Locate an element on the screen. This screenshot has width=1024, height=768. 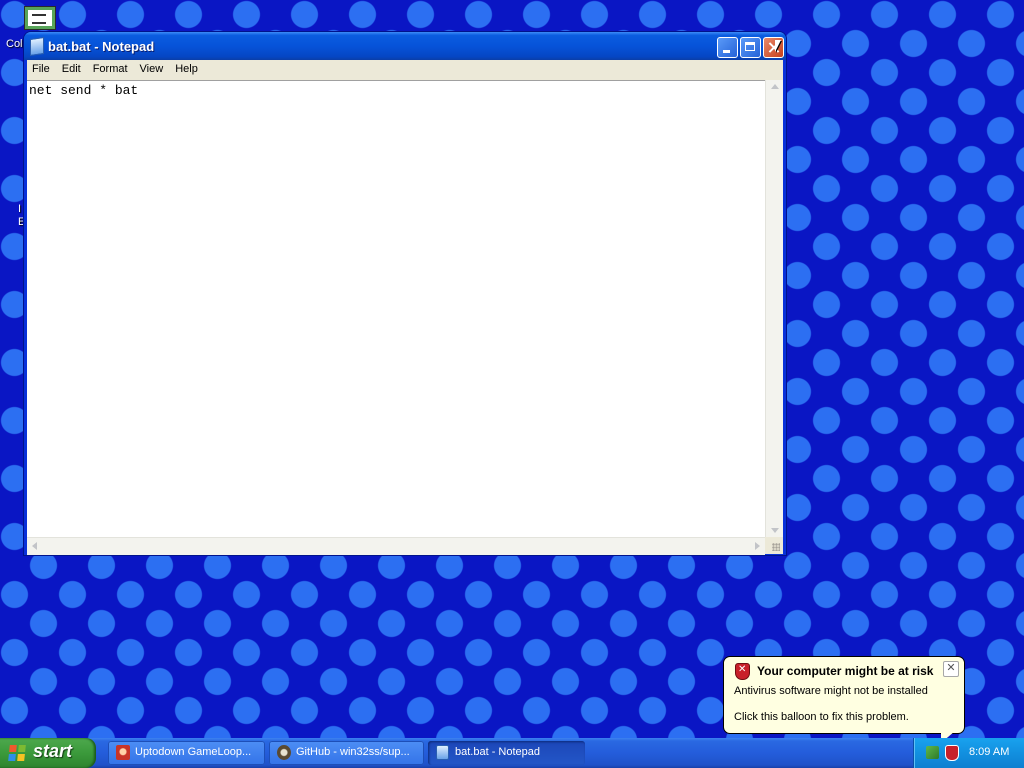
scroll-right-arrow-icon is located at coordinates (757, 546).